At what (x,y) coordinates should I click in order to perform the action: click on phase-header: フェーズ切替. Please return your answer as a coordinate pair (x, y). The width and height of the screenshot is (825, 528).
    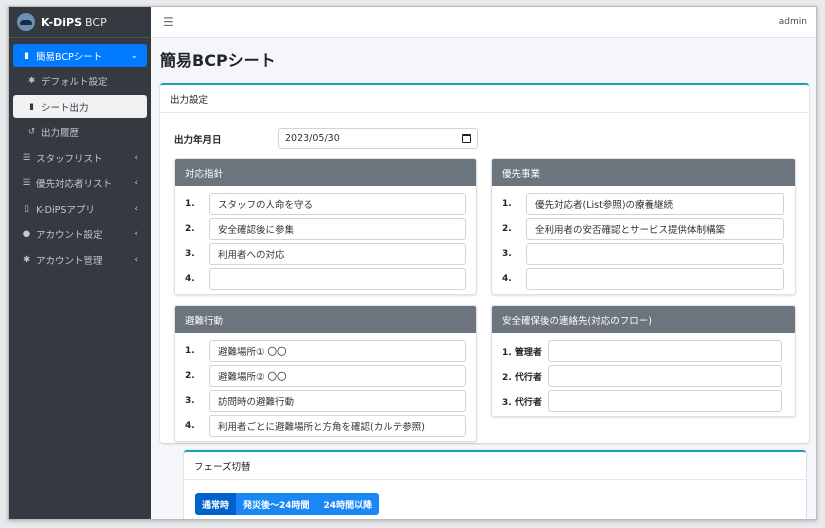
    Looking at the image, I should click on (495, 466).